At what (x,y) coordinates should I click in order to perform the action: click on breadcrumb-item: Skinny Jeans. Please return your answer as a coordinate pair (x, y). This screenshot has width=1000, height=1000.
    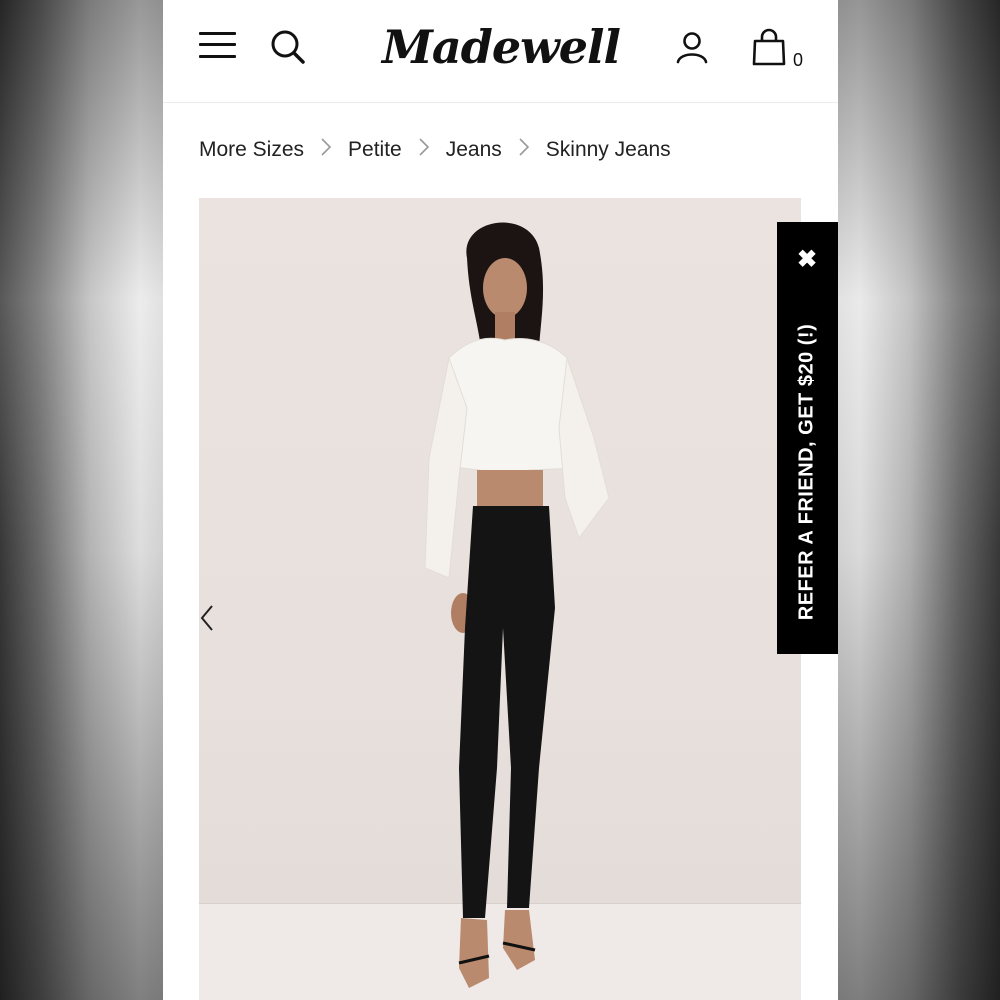
    Looking at the image, I should click on (608, 150).